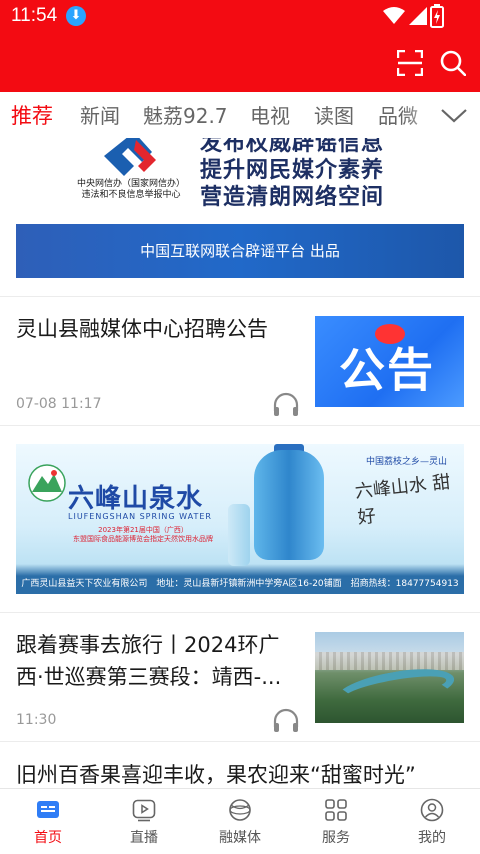 This screenshot has height=854, width=480. What do you see at coordinates (240, 361) in the screenshot?
I see `news-item: 灵山县融媒体中心招聘公告 07-08 11:17 公告` at bounding box center [240, 361].